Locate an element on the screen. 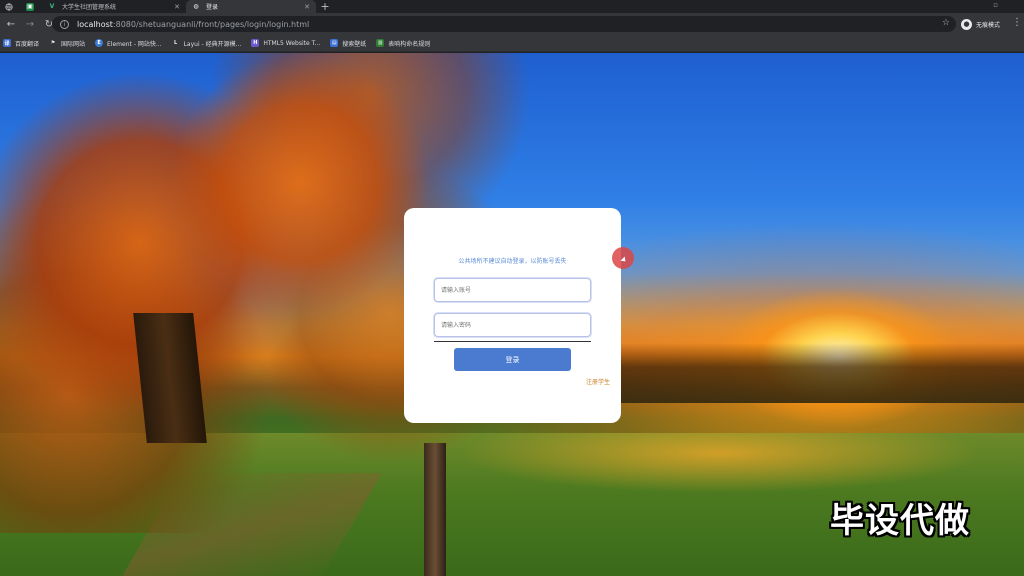 The image size is (1024, 576). bookmark-item: ▤ 搜索壁纸 is located at coordinates (348, 43).